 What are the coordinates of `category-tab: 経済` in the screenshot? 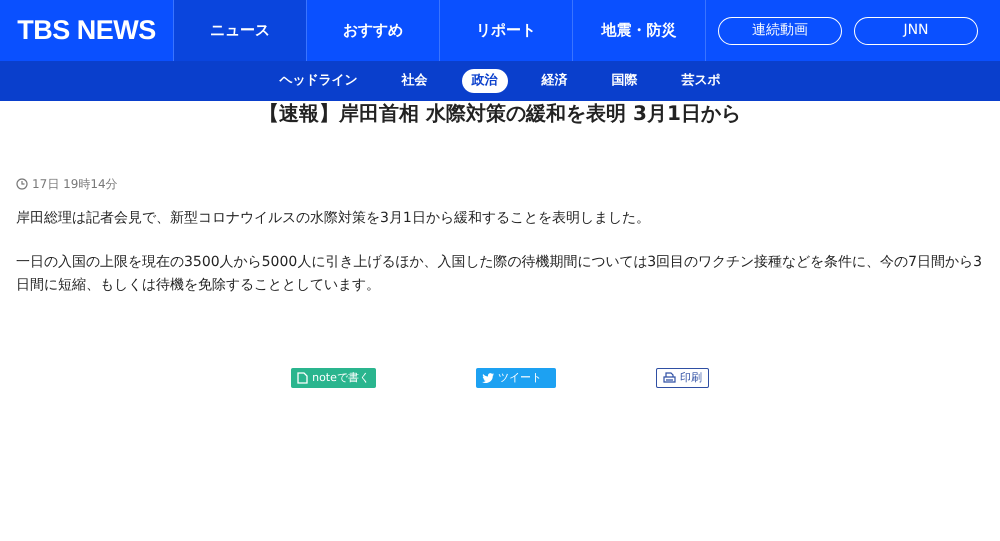 It's located at (555, 81).